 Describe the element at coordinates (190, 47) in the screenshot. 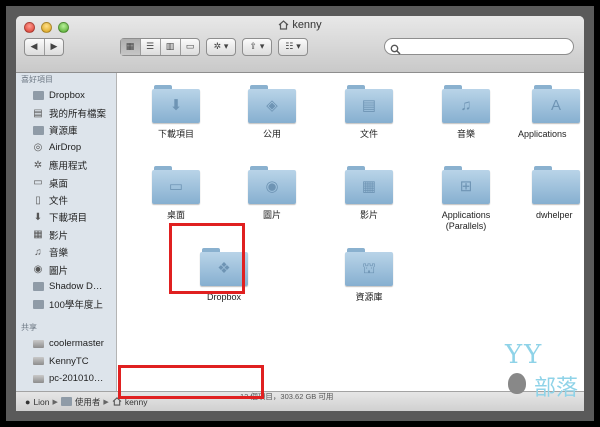

I see `coverflow-view-button: ▭` at that location.